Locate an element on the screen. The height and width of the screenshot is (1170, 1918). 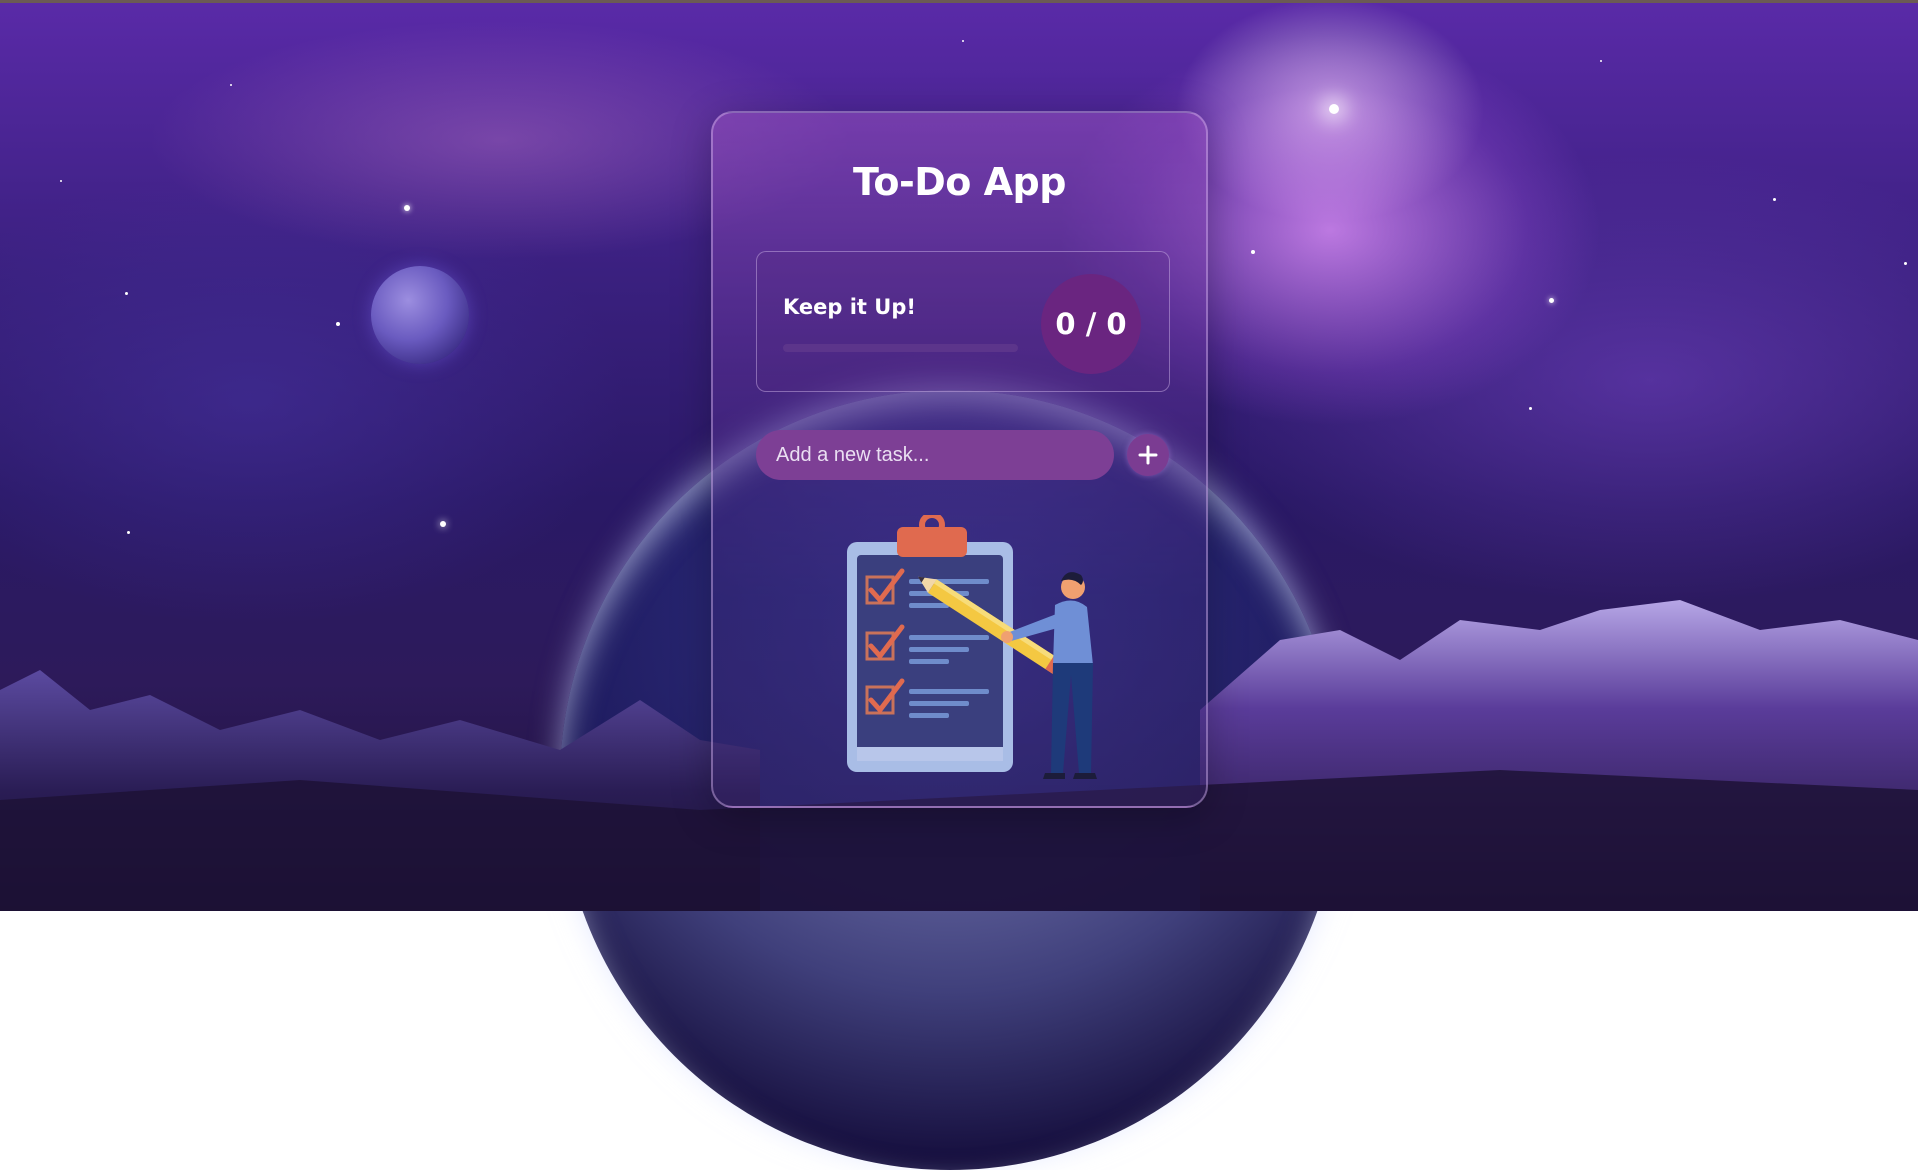
task-count-badge: 0 / 0 is located at coordinates (1091, 324).